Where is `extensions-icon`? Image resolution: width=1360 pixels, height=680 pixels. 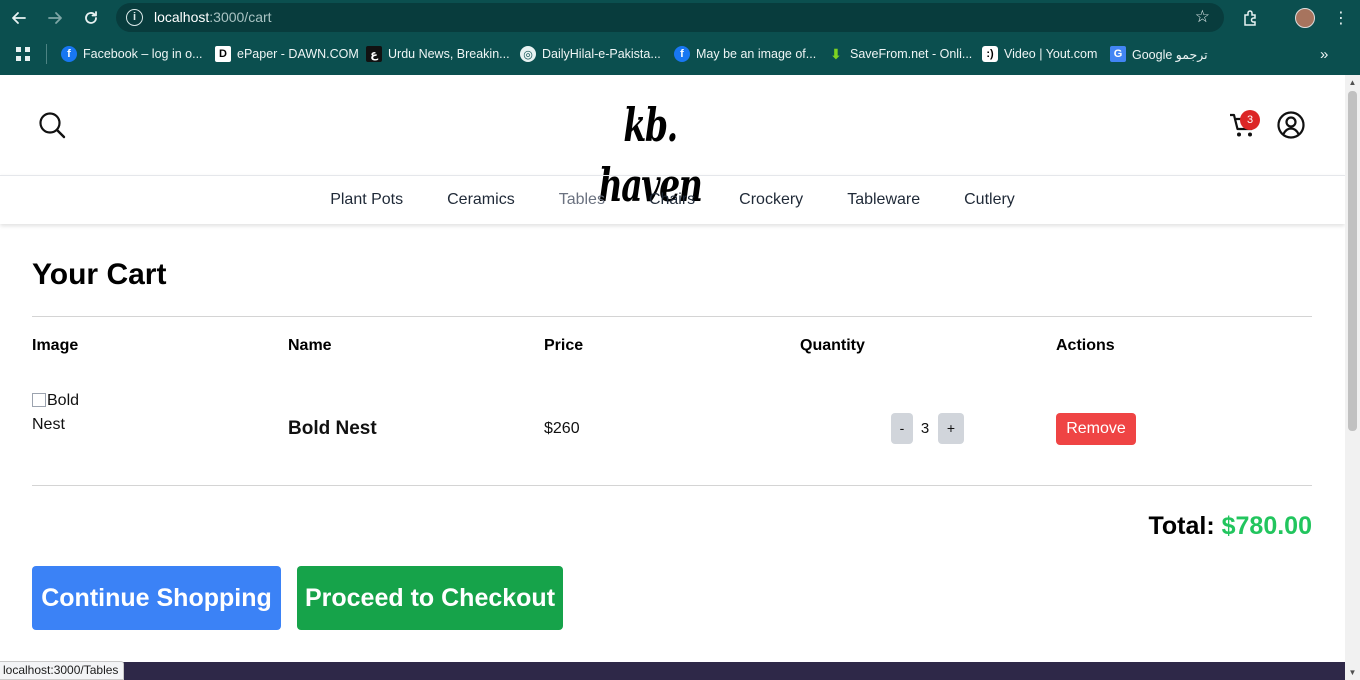 extensions-icon is located at coordinates (1251, 18).